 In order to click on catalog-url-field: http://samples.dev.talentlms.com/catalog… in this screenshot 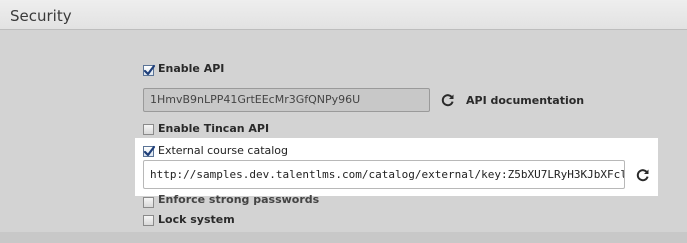, I will do `click(384, 174)`.